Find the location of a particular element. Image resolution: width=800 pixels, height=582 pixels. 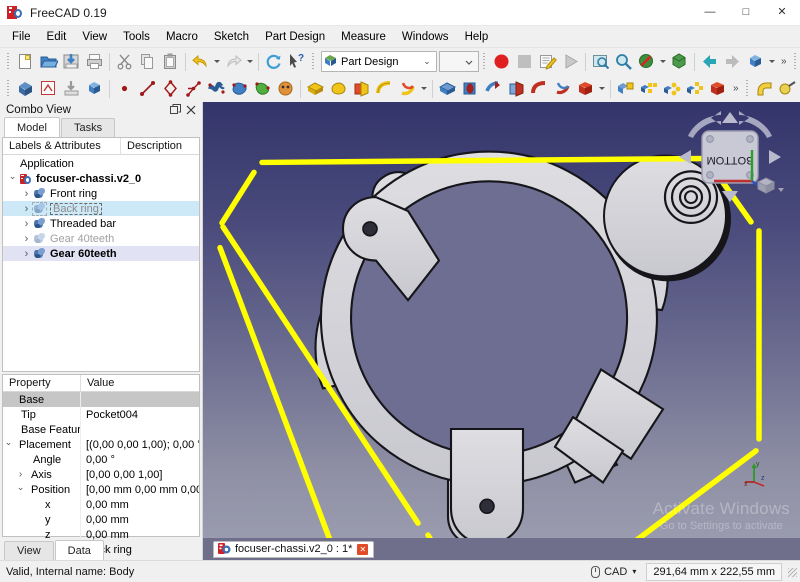

pocket-icon is located at coordinates (447, 88).